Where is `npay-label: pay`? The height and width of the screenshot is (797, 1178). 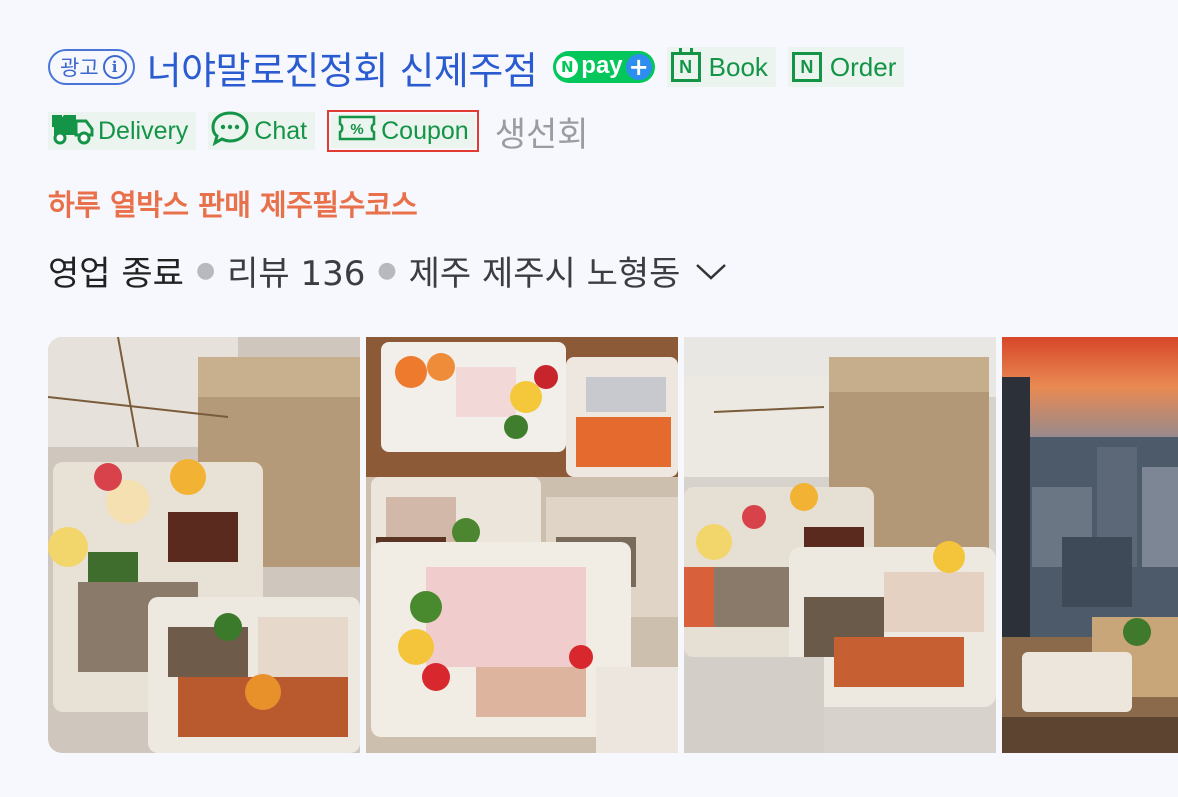 npay-label: pay is located at coordinates (602, 65).